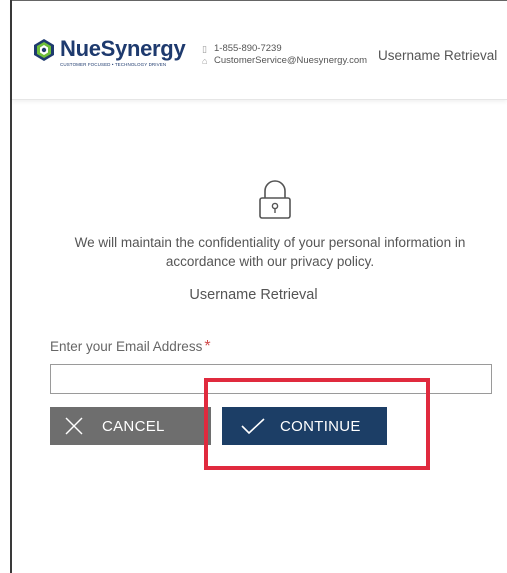  Describe the element at coordinates (113, 64) in the screenshot. I see `logo-tagline: CUSTOMER FOCUSED • TECHNOLOGY DRIVEN` at that location.